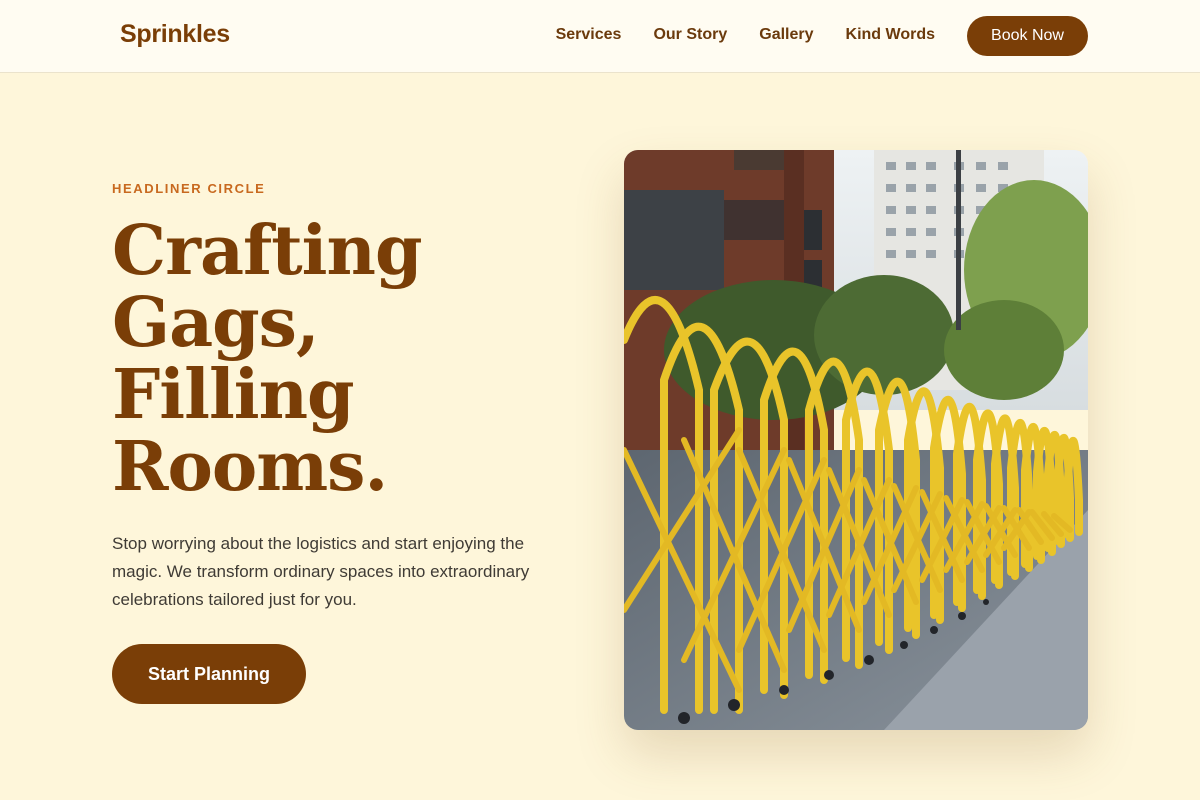 The height and width of the screenshot is (800, 1200). What do you see at coordinates (175, 34) in the screenshot?
I see `brand-logo: Sprinkles` at bounding box center [175, 34].